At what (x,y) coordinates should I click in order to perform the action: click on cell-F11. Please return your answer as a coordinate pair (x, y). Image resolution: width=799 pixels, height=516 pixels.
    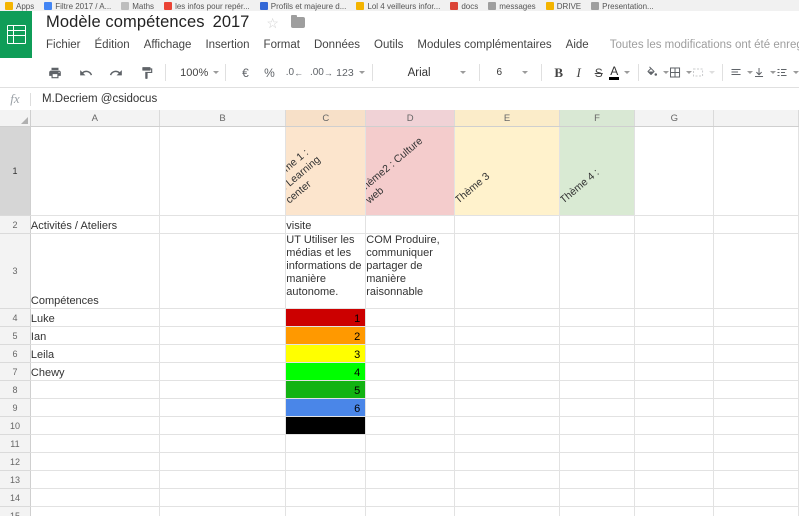
    Looking at the image, I should click on (597, 443).